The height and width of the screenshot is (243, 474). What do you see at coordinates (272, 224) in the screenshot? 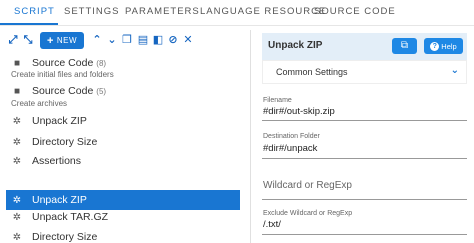
I see `exclude-wildcard-field: /.txt/` at bounding box center [272, 224].